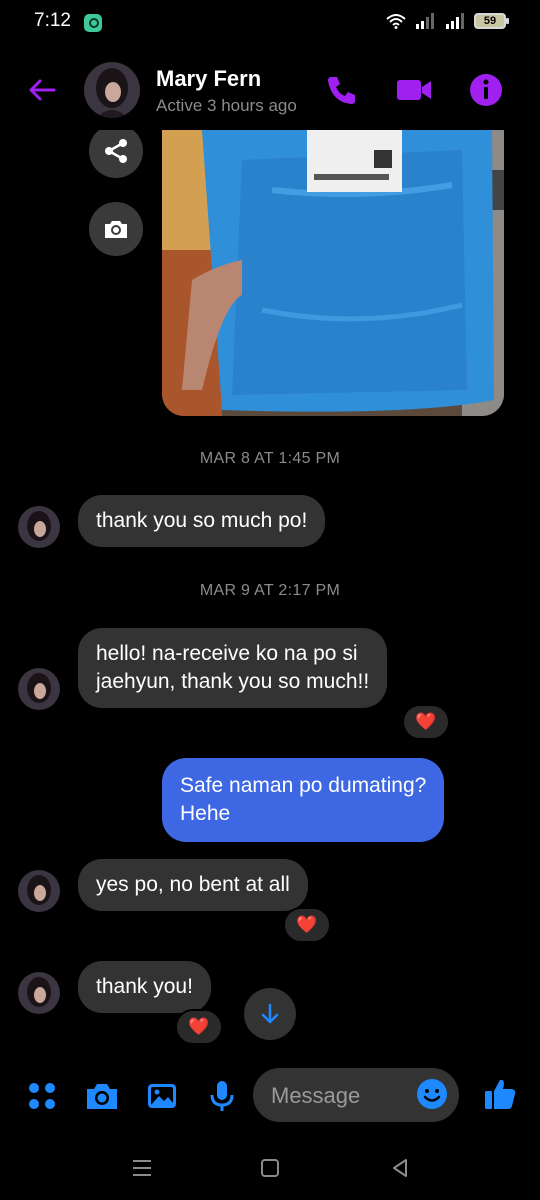 The image size is (540, 1200). Describe the element at coordinates (396, 21) in the screenshot. I see `wifi-icon` at that location.